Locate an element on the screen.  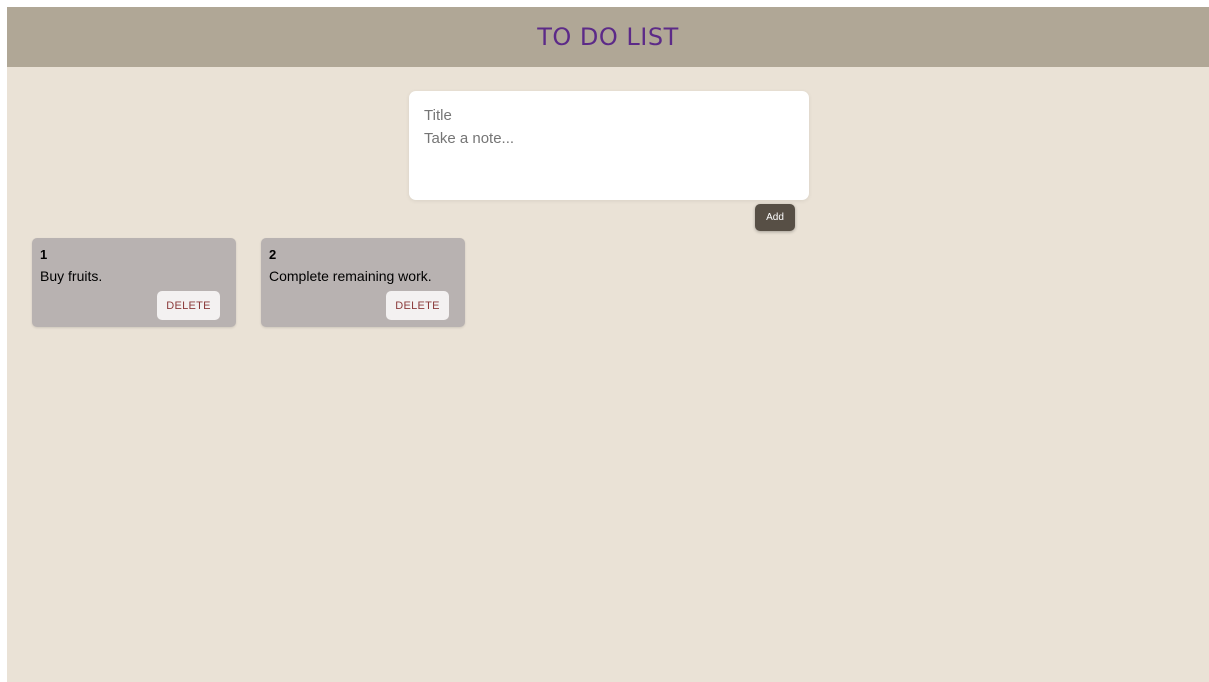
page-title: TO DO LIST is located at coordinates (608, 37).